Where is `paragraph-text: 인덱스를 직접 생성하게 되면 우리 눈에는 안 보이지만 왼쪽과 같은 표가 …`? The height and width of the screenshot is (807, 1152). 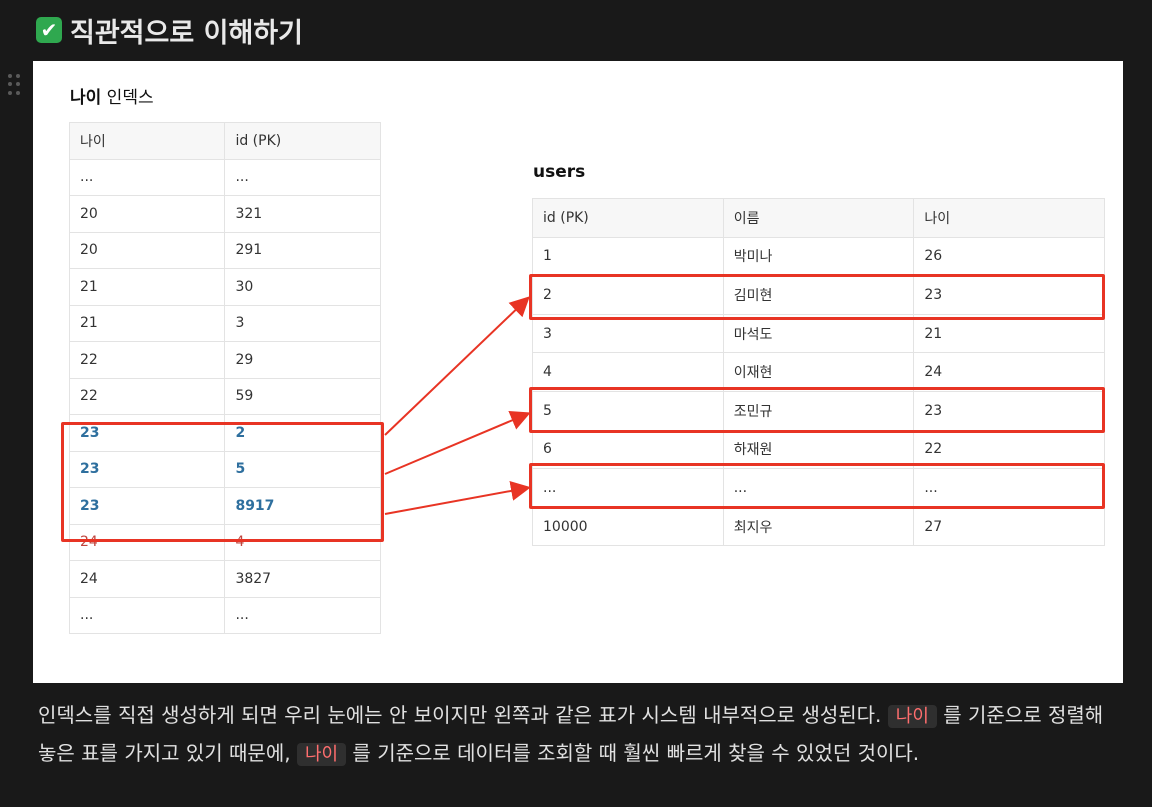
paragraph-text: 인덱스를 직접 생성하게 되면 우리 눈에는 안 보이지만 왼쪽과 같은 표가 … is located at coordinates (463, 715).